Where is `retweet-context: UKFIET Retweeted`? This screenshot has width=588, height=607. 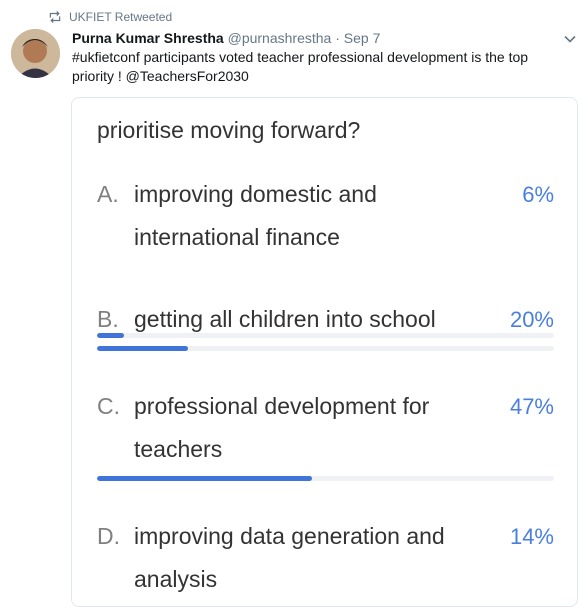 retweet-context: UKFIET Retweeted is located at coordinates (110, 17).